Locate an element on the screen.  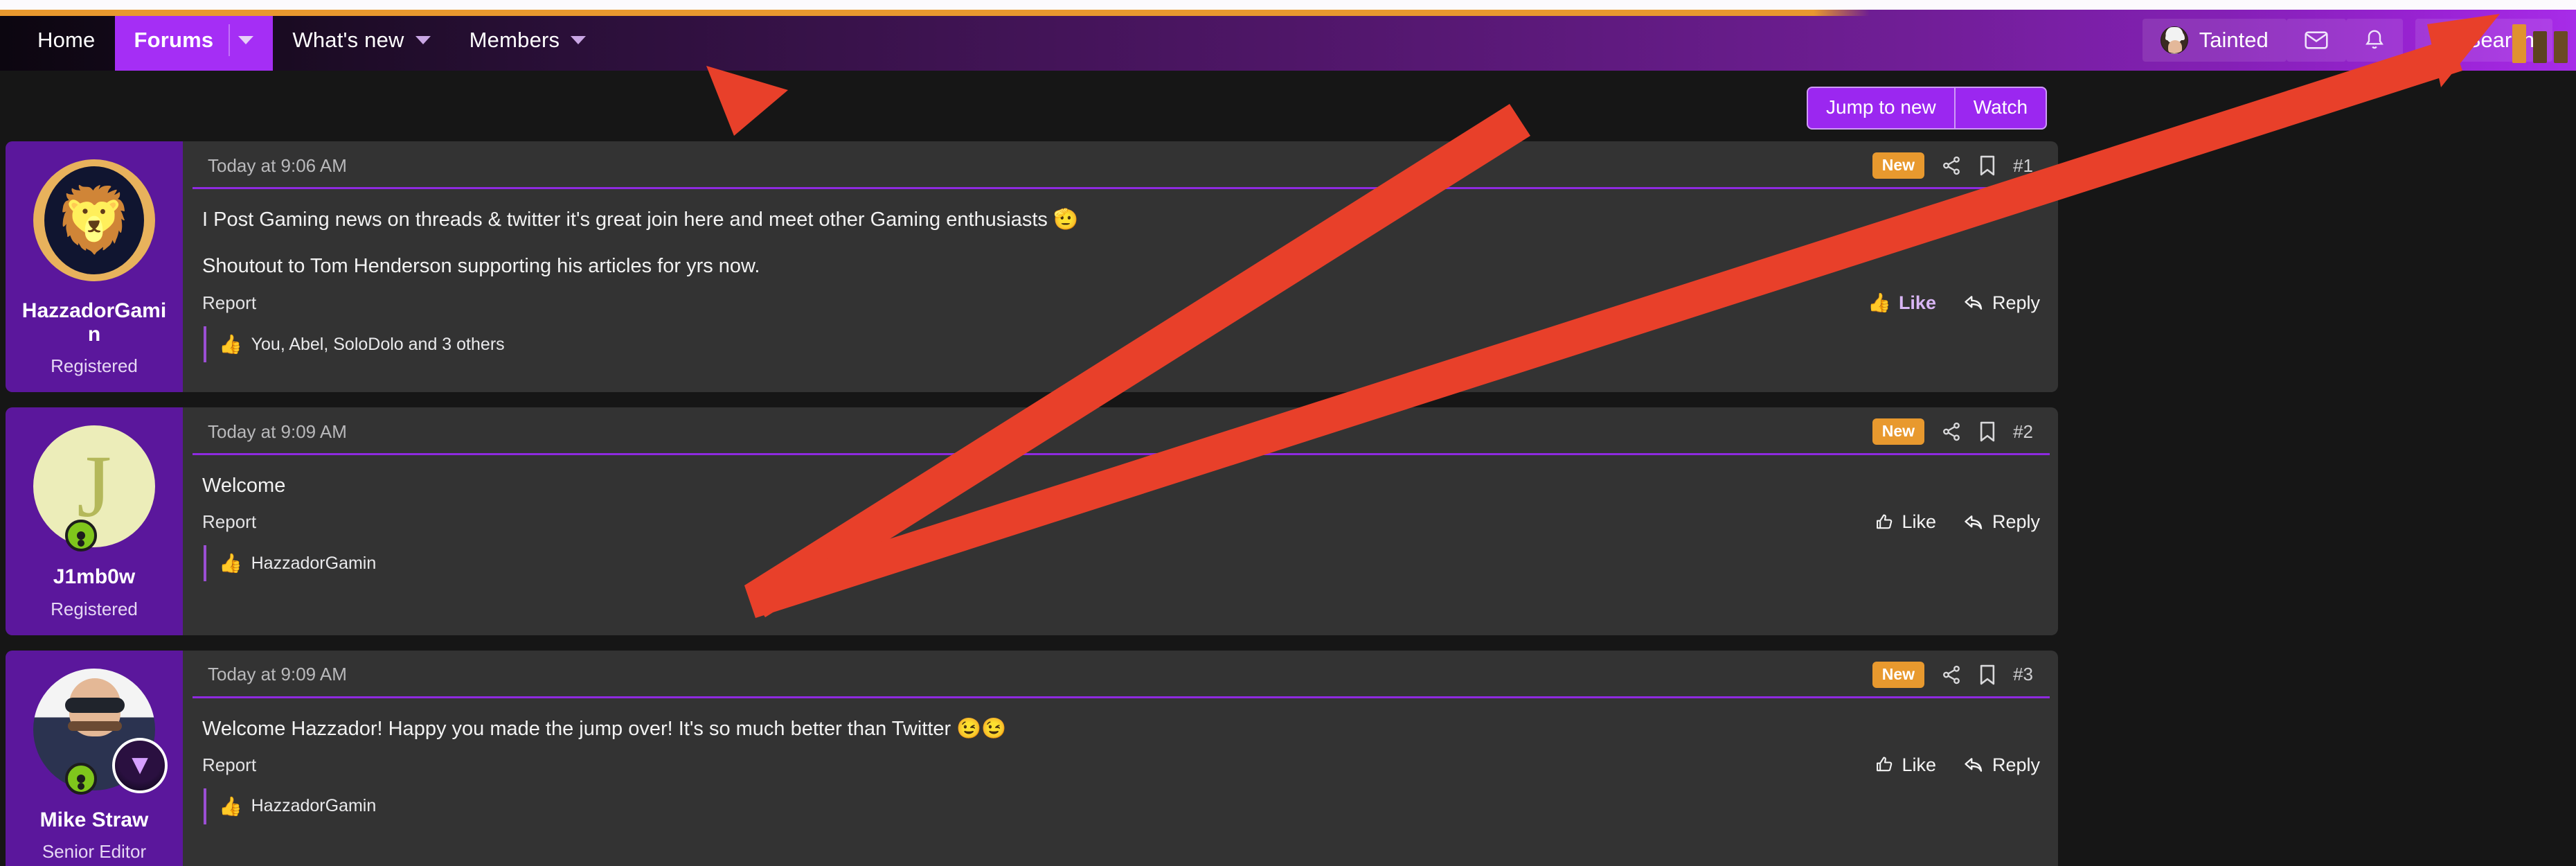
nav-item-label: Home is located at coordinates (66, 40).